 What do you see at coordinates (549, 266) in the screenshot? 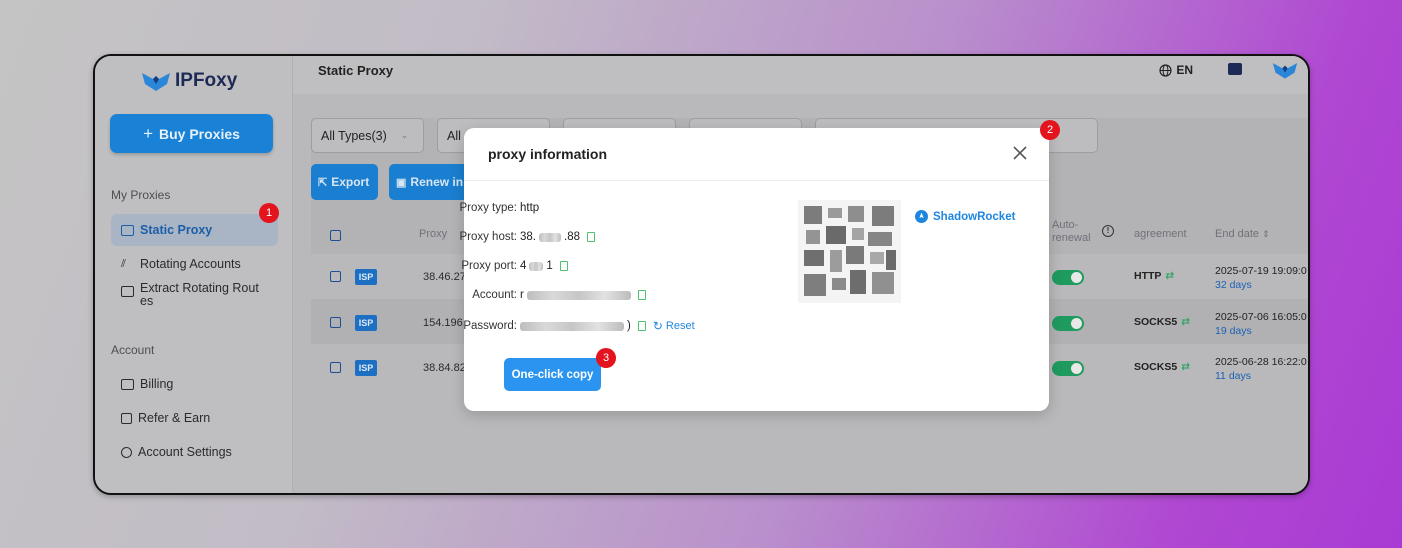
I see `field-value-suffix: 1` at bounding box center [549, 266].